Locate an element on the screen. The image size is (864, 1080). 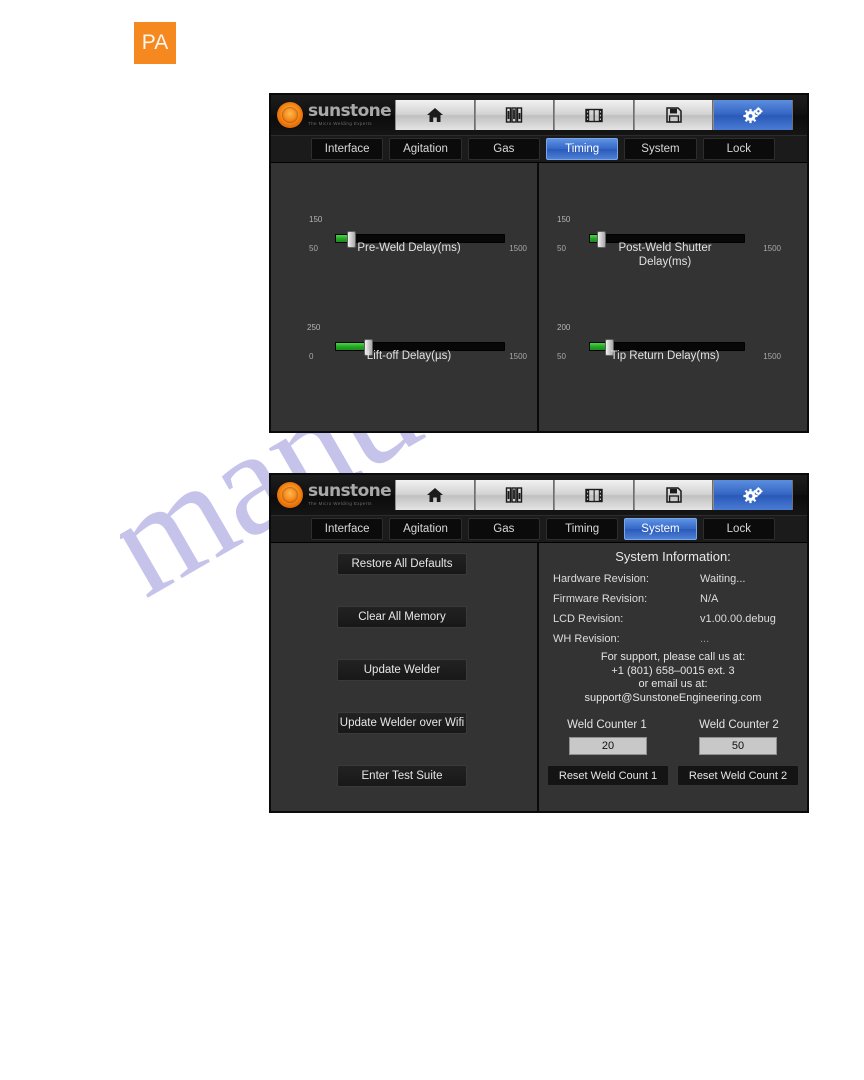
pa-logo: PA is located at coordinates (155, 43).